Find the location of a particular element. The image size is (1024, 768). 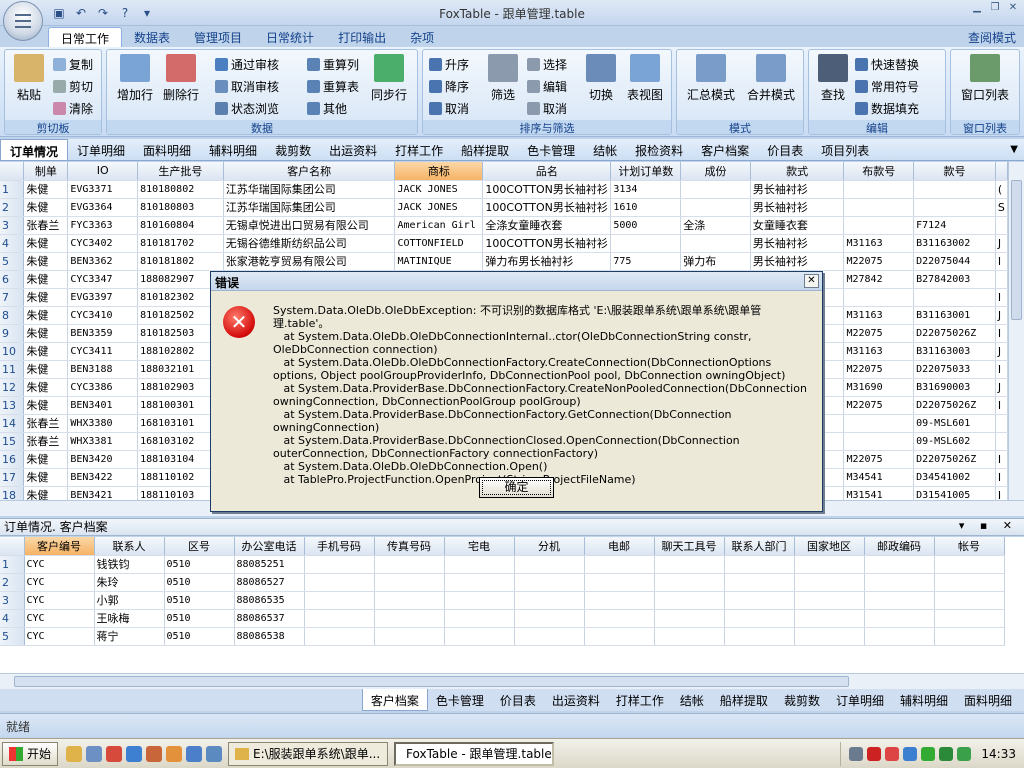

table-cell: 810181802 is located at coordinates (180, 261).